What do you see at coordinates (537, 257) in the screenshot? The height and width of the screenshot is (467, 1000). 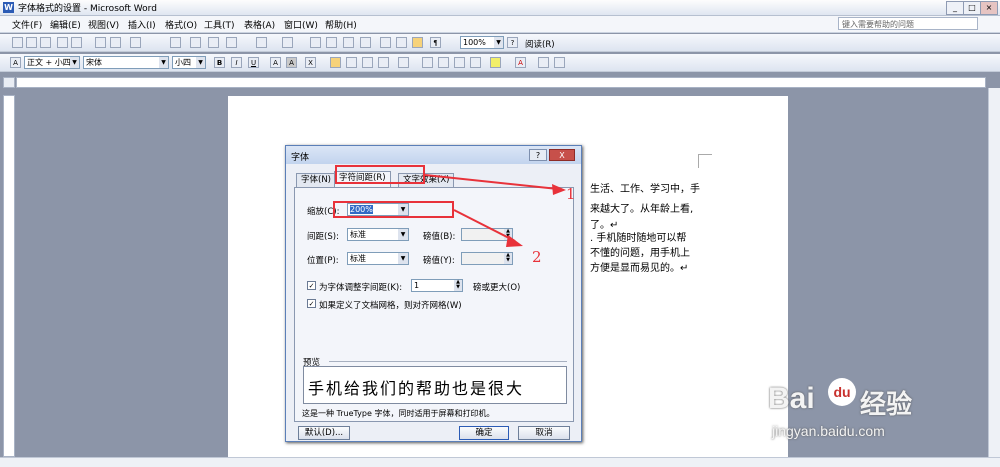 I see `annotation-number-2: 2` at bounding box center [537, 257].